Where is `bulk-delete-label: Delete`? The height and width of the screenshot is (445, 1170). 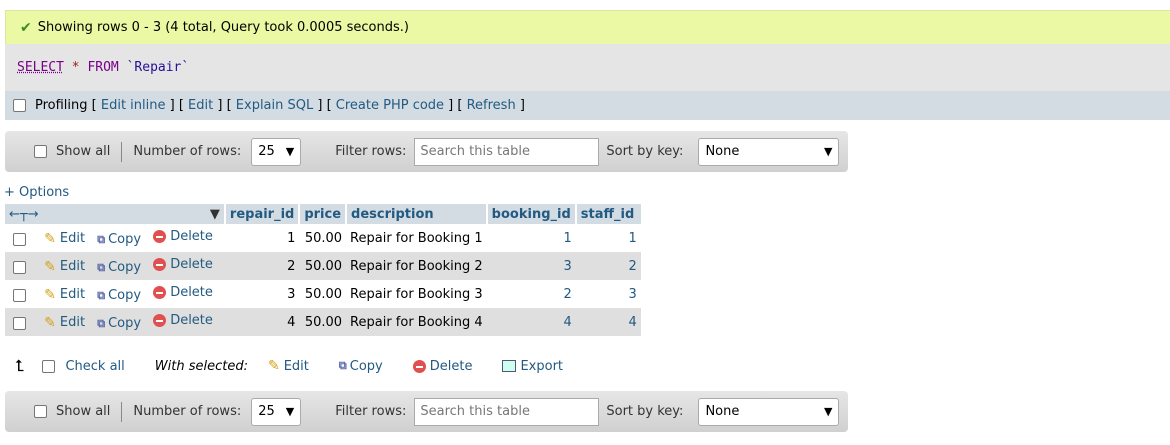
bulk-delete-label: Delete is located at coordinates (451, 366).